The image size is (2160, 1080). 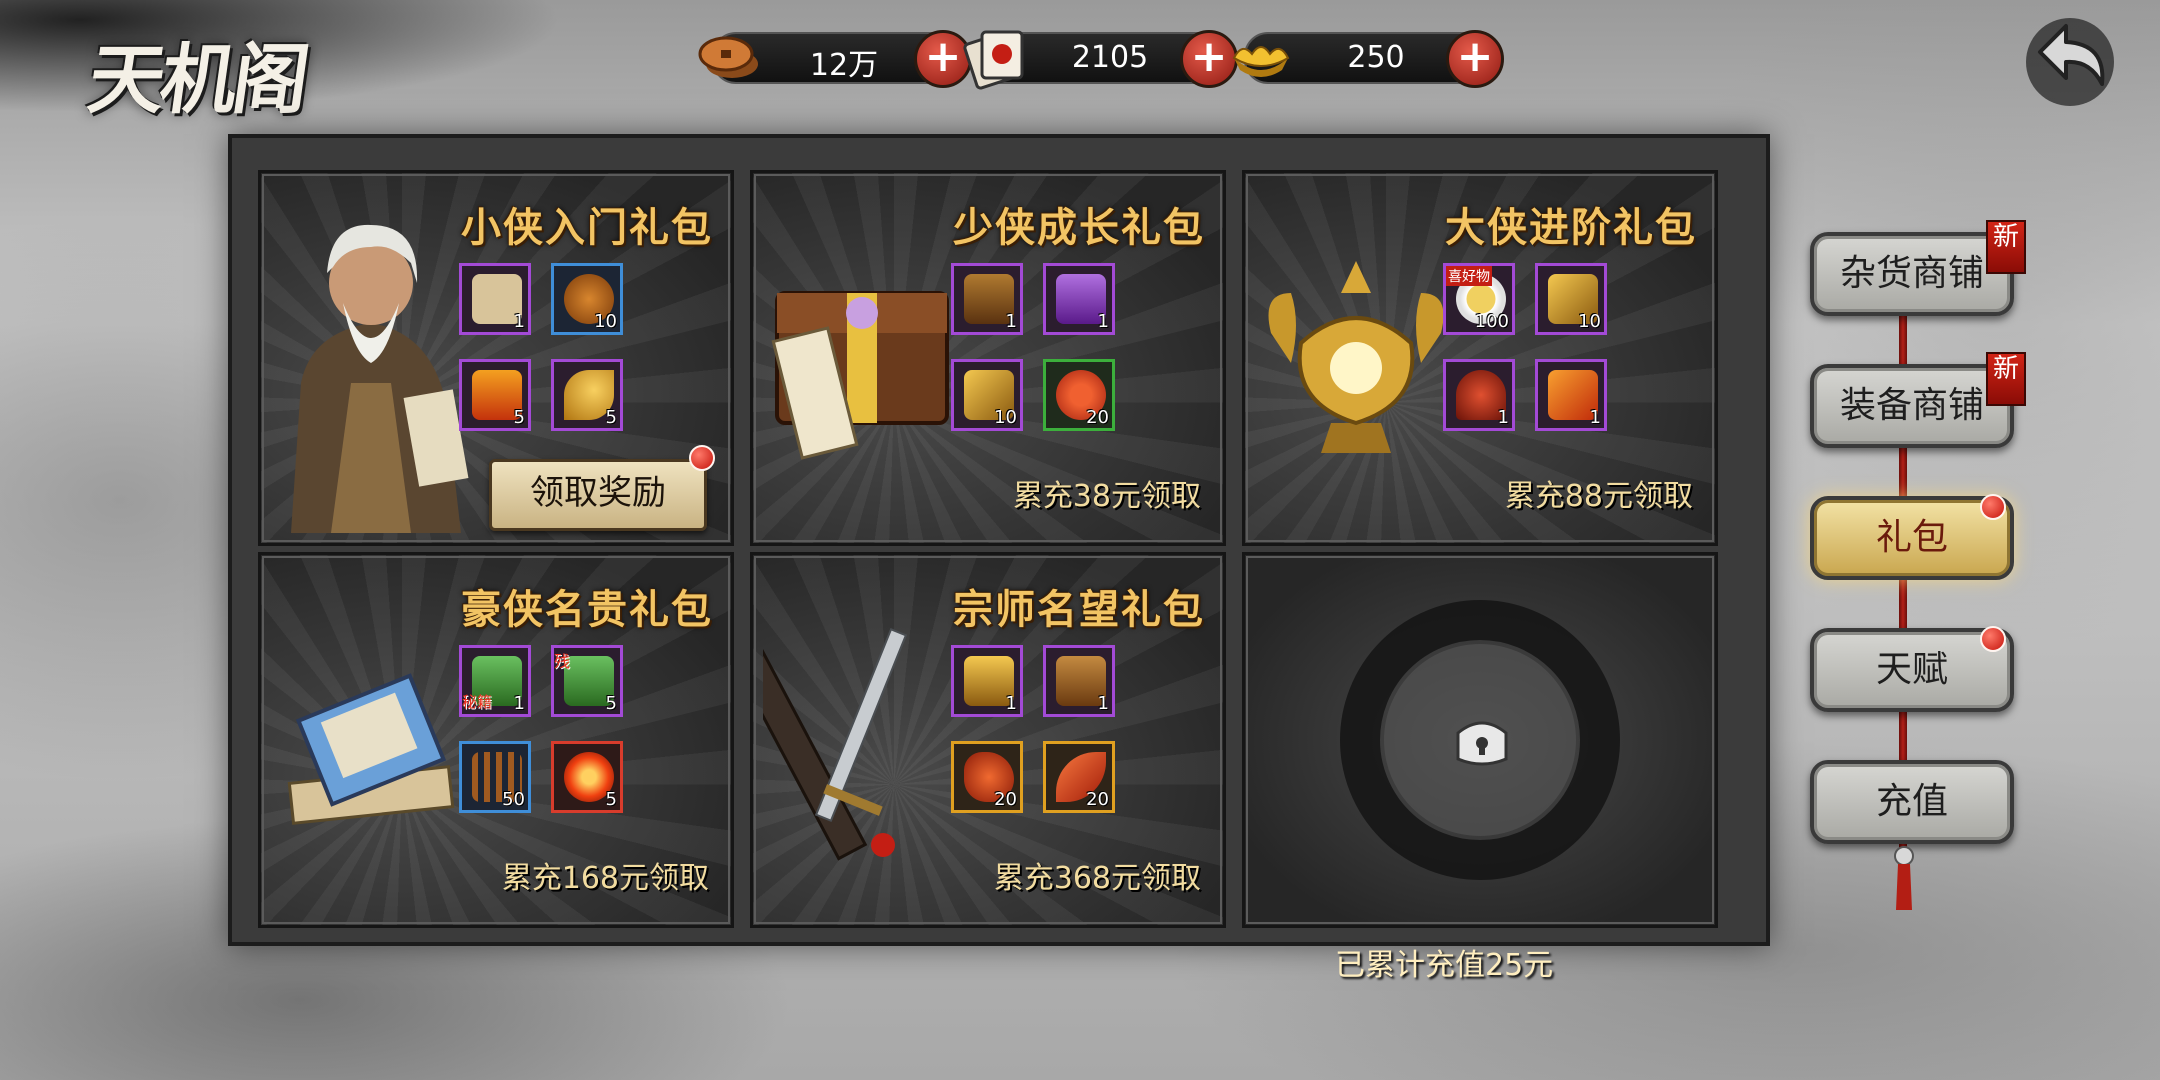 What do you see at coordinates (988, 358) in the screenshot?
I see `pack-card-growth: 少侠成长礼包 1 1 10 20 累充38元领取` at bounding box center [988, 358].